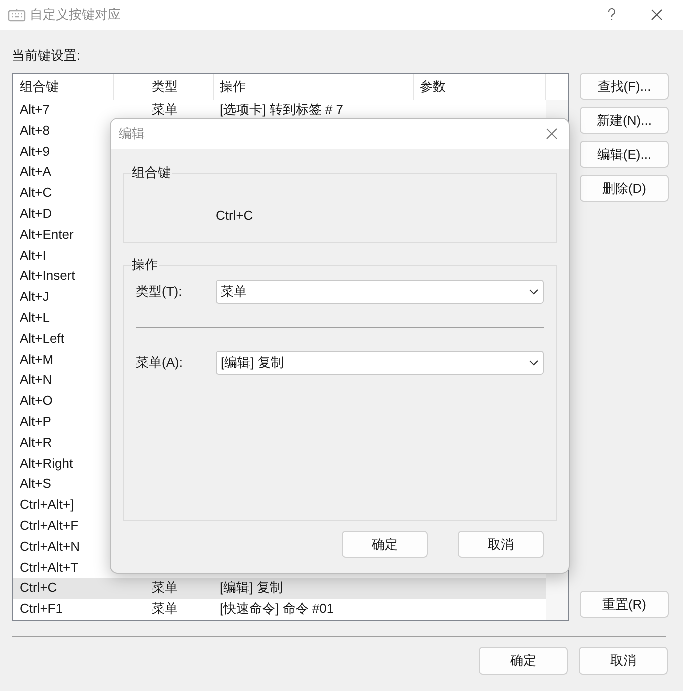  I want to click on table-cell-text: Alt+Insert, so click(47, 276).